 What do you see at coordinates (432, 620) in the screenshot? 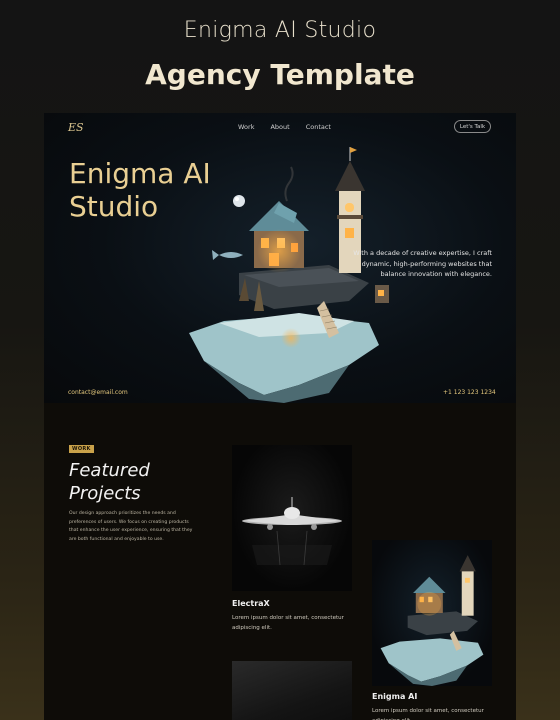
I see `floating-island-thumbnail` at bounding box center [432, 620].